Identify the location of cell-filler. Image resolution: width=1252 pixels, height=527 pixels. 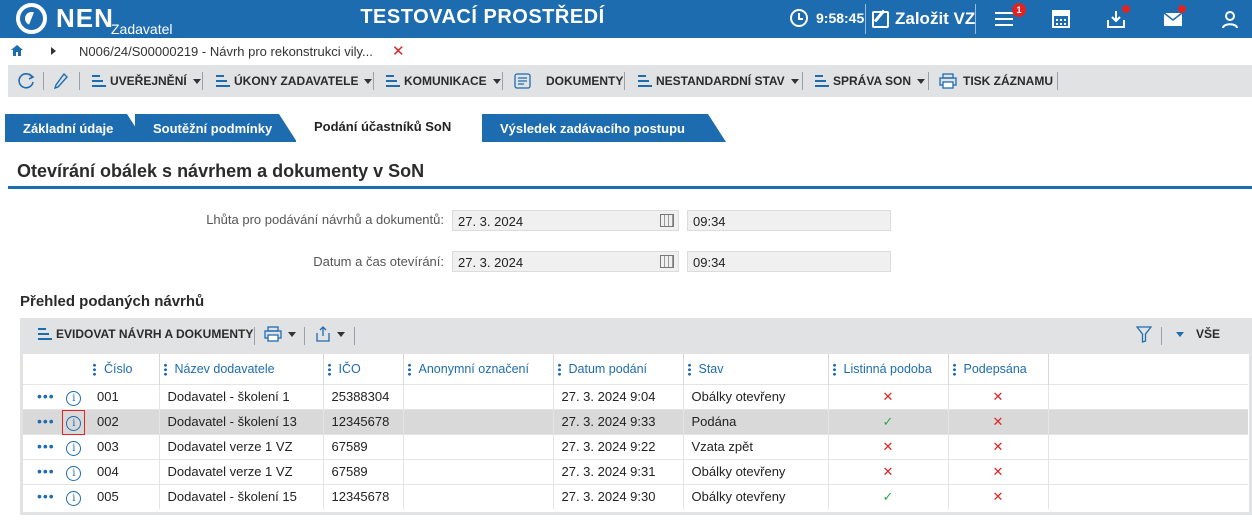
(1148, 446).